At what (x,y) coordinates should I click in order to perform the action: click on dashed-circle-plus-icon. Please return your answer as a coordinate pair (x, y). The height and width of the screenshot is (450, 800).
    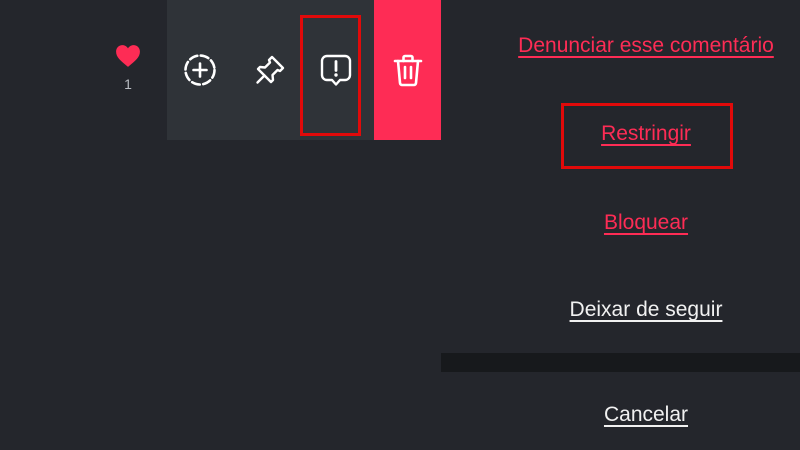
    Looking at the image, I should click on (200, 70).